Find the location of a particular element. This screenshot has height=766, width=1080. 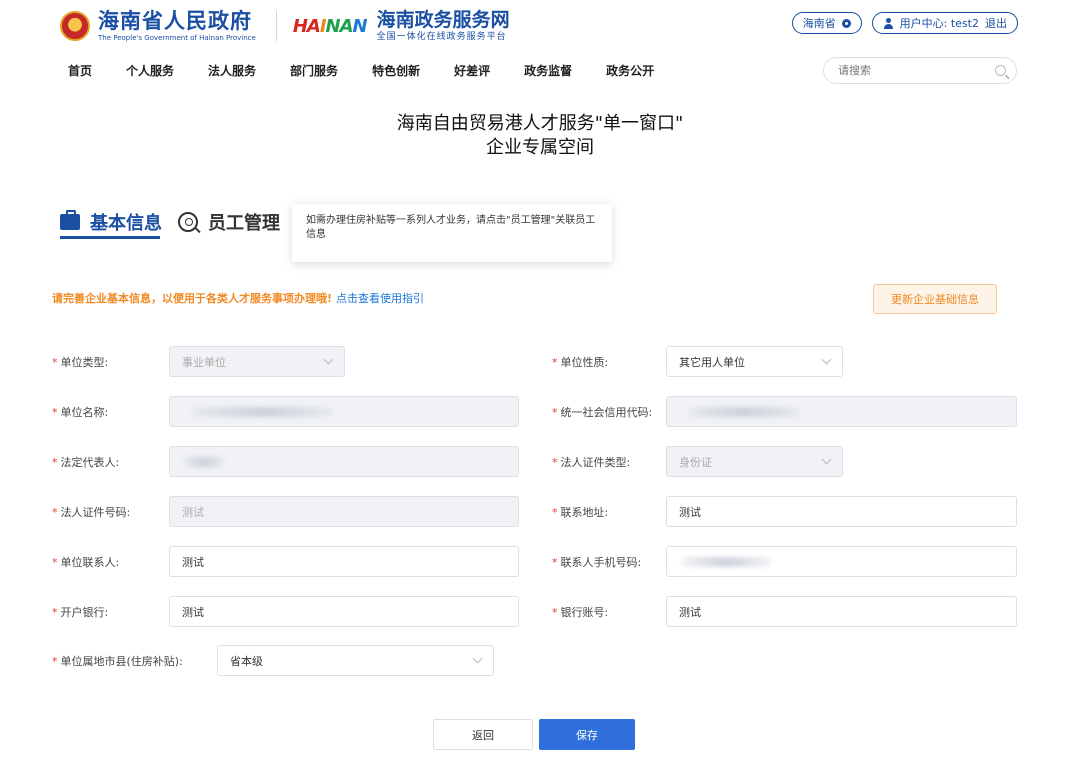

bank-field: 测试 is located at coordinates (344, 611).